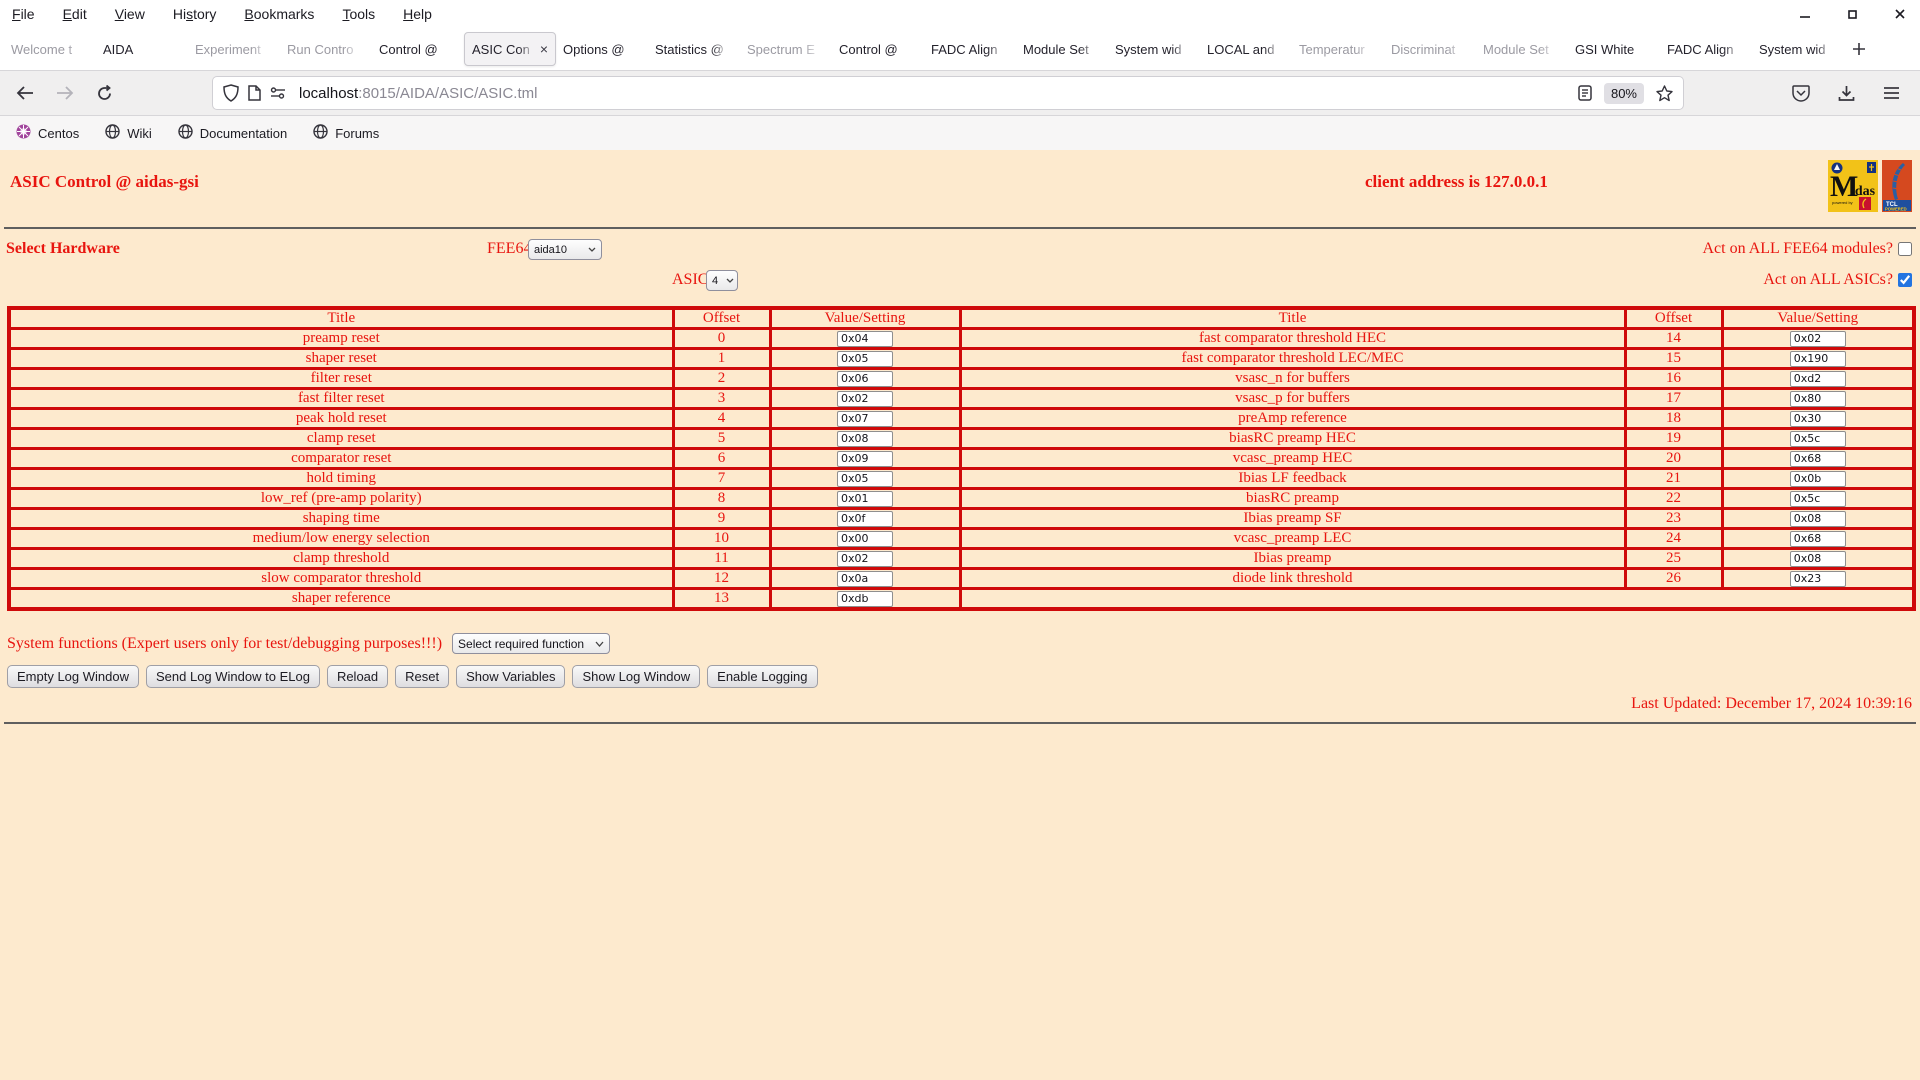  I want to click on act-all-fee64-checkbox, so click(1905, 249).